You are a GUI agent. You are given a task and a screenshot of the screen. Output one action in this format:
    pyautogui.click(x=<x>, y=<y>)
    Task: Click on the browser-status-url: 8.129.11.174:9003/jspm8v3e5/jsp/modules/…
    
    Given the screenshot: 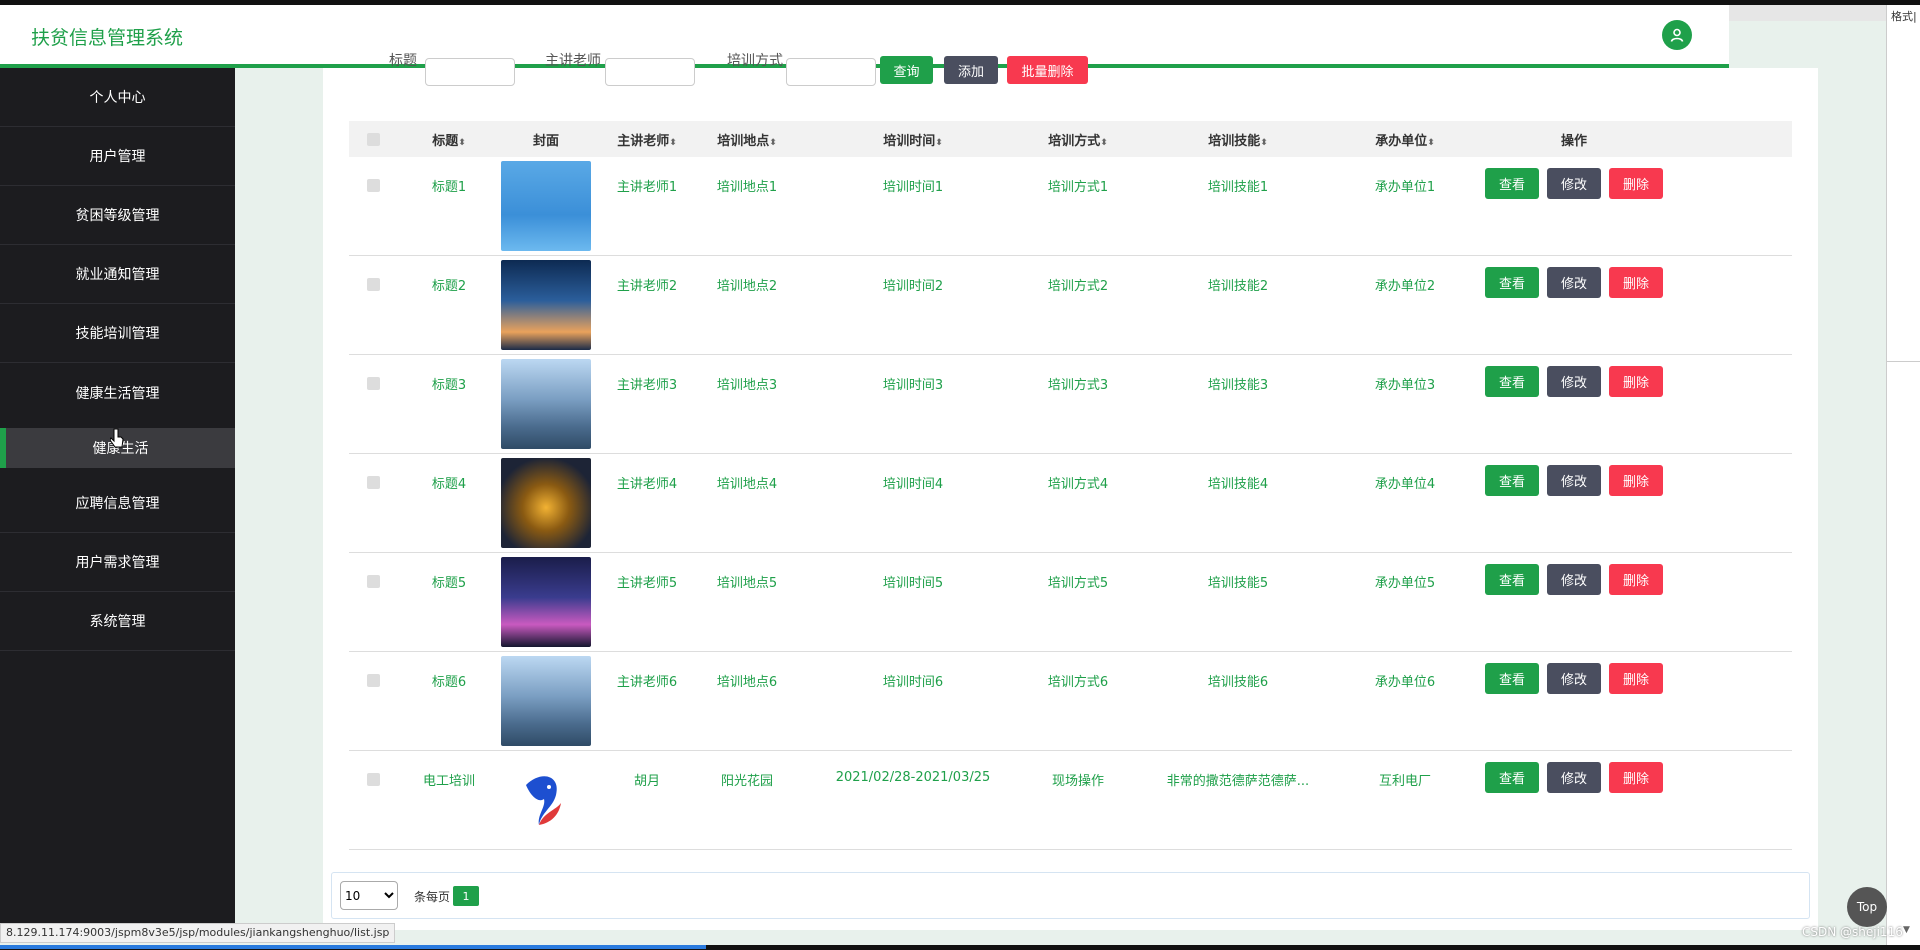 What is the action you would take?
    pyautogui.click(x=198, y=933)
    